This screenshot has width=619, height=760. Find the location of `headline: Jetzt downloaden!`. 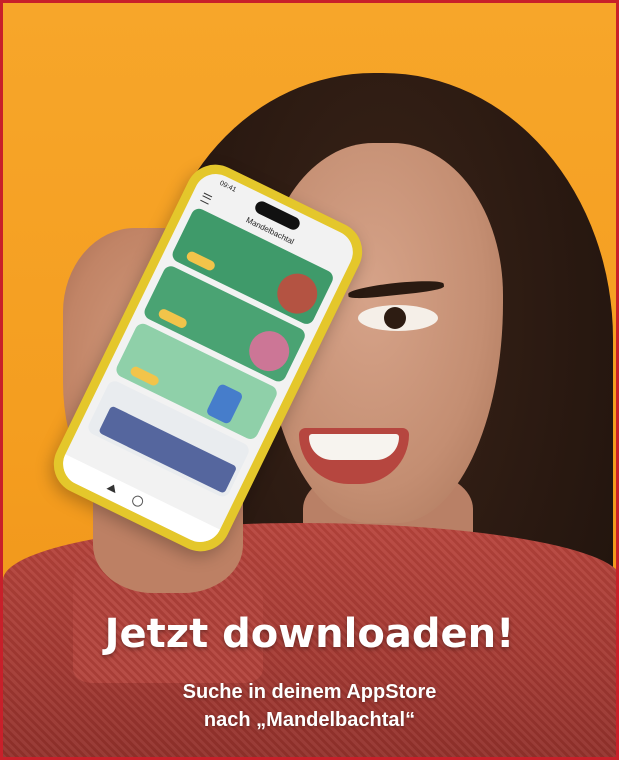

headline: Jetzt downloaden! is located at coordinates (309, 634).